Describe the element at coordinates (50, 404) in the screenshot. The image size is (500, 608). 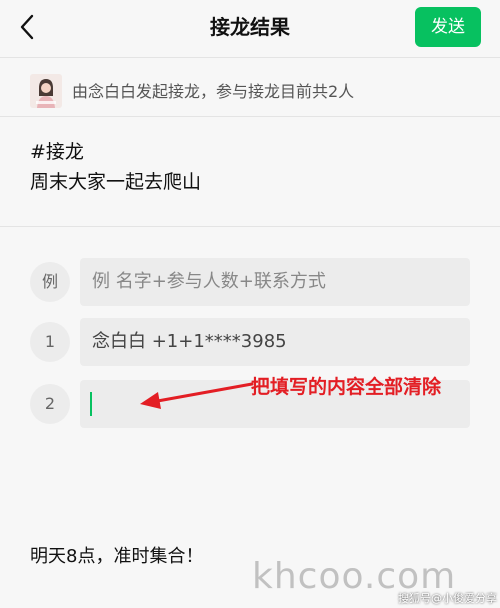
I see `entry-index: 2` at that location.